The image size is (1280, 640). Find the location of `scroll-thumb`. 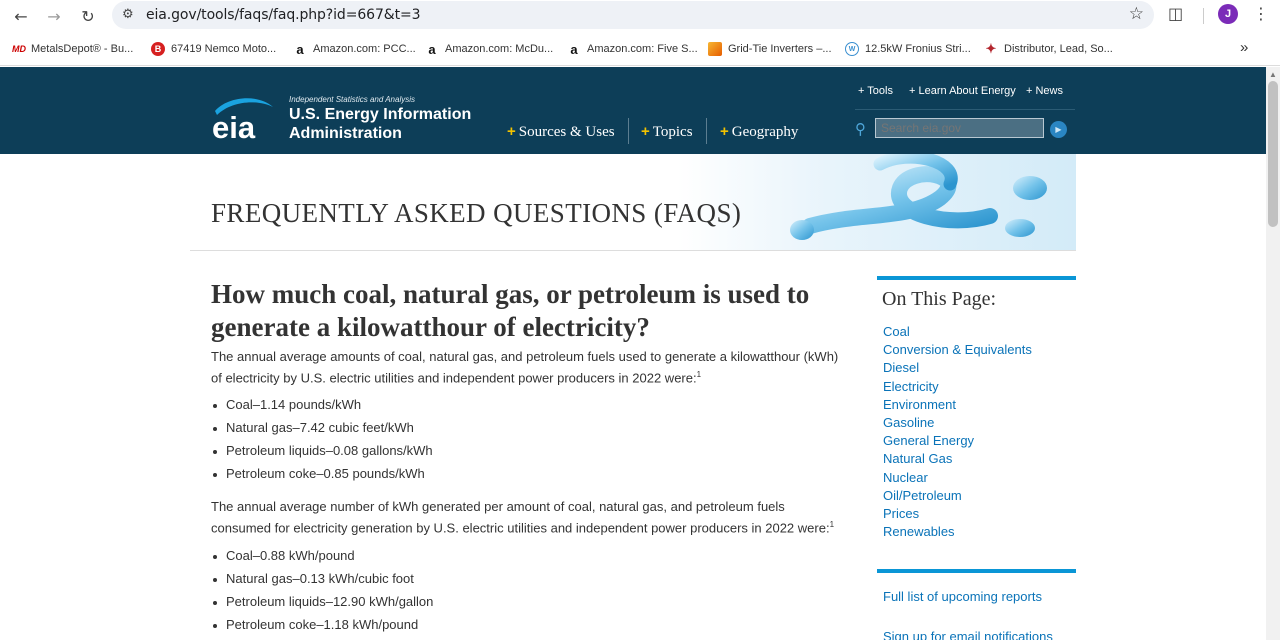

scroll-thumb is located at coordinates (1273, 154).